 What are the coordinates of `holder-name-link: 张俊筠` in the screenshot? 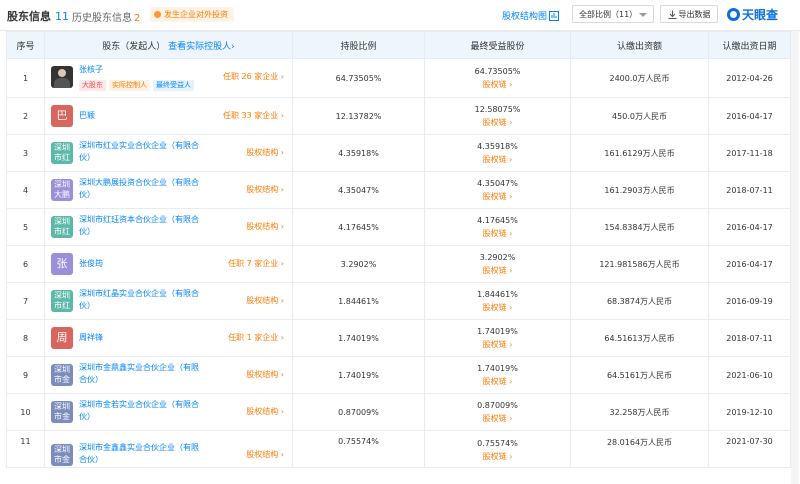 It's located at (142, 264).